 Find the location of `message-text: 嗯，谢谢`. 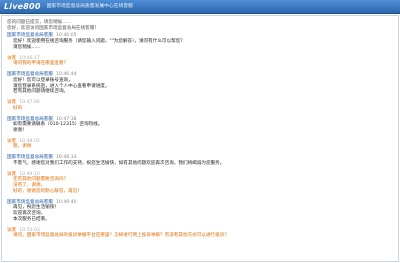

message-text: 嗯，谢谢 is located at coordinates (22, 147).